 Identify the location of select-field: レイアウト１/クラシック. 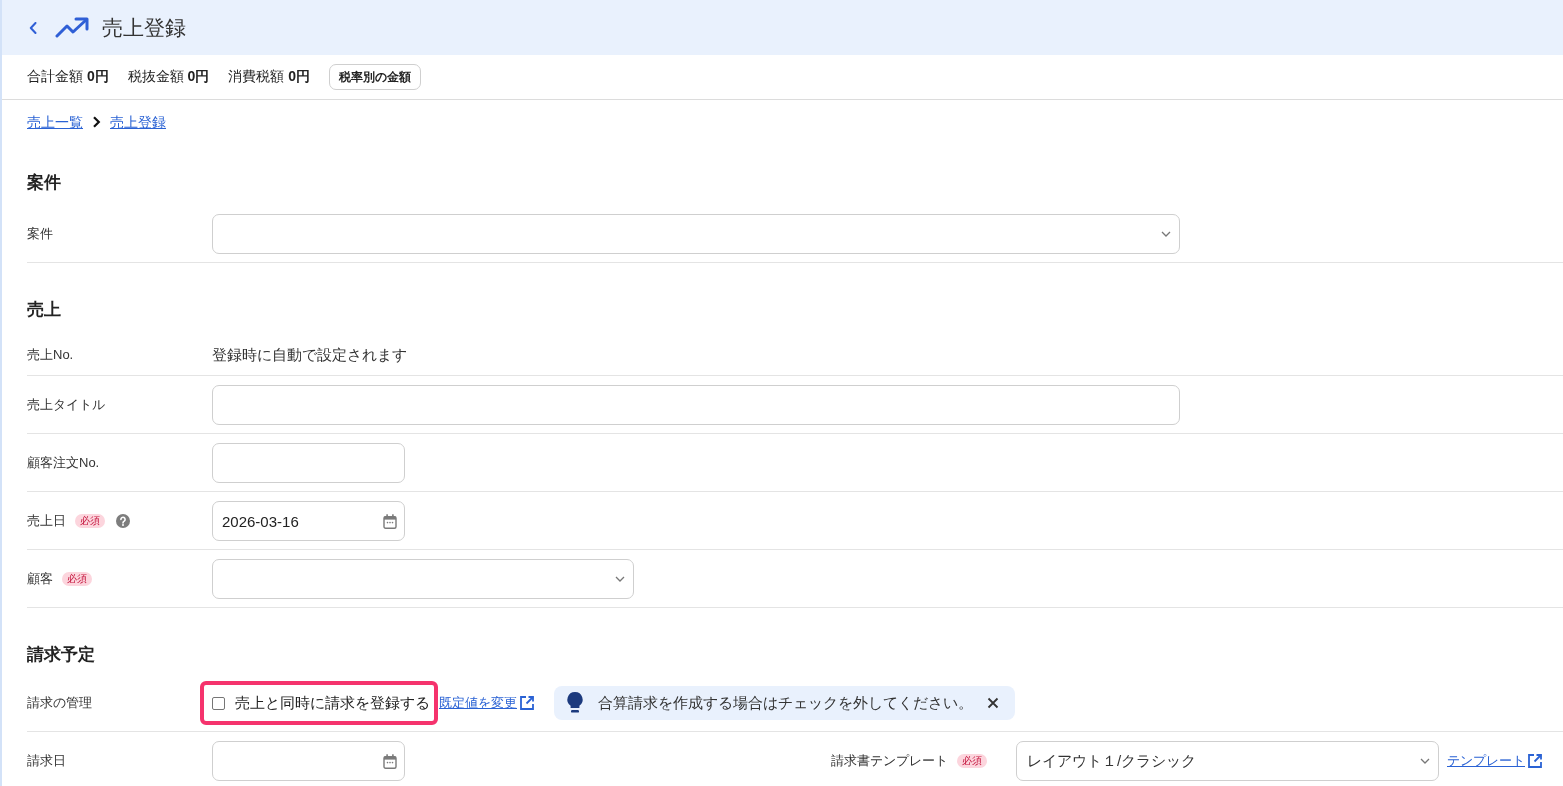
(1227, 761).